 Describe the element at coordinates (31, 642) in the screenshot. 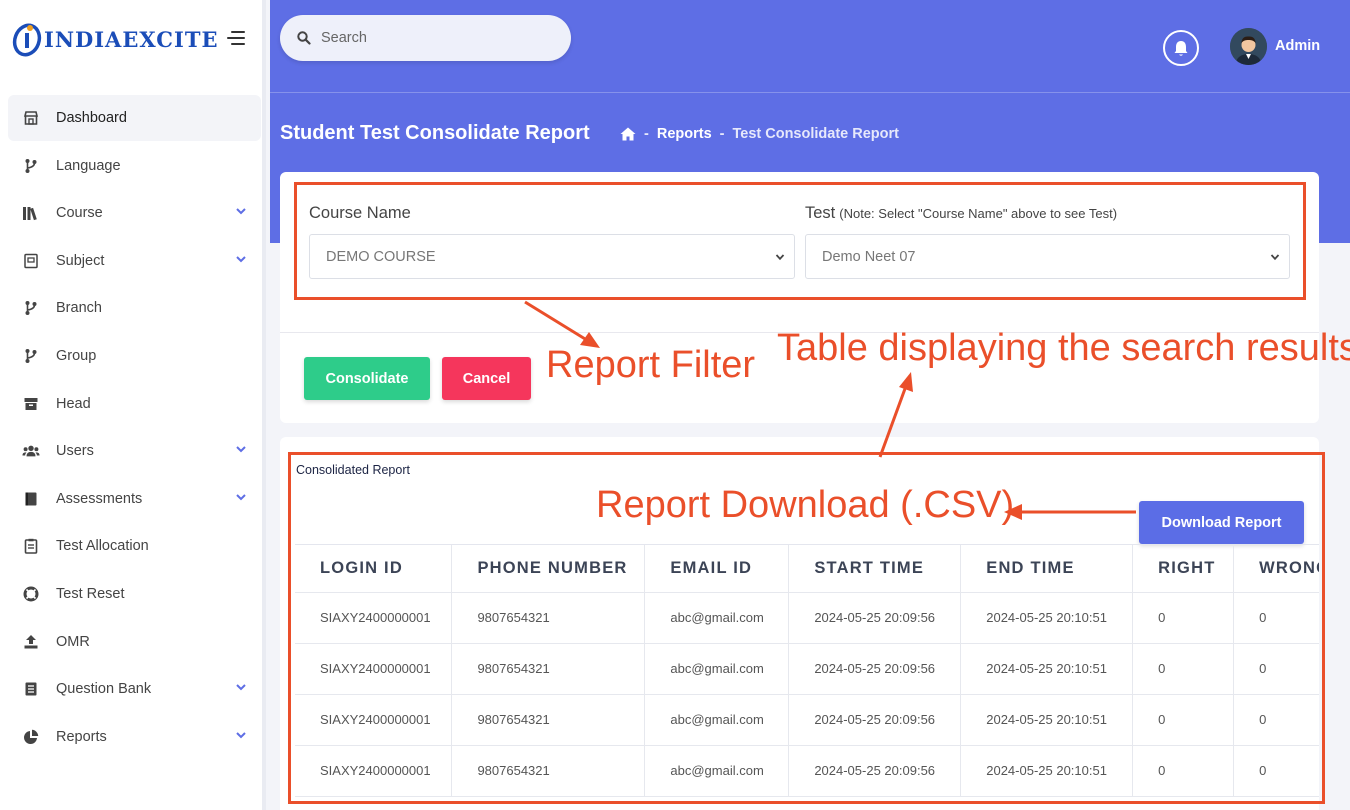

I see `upload-icon` at that location.